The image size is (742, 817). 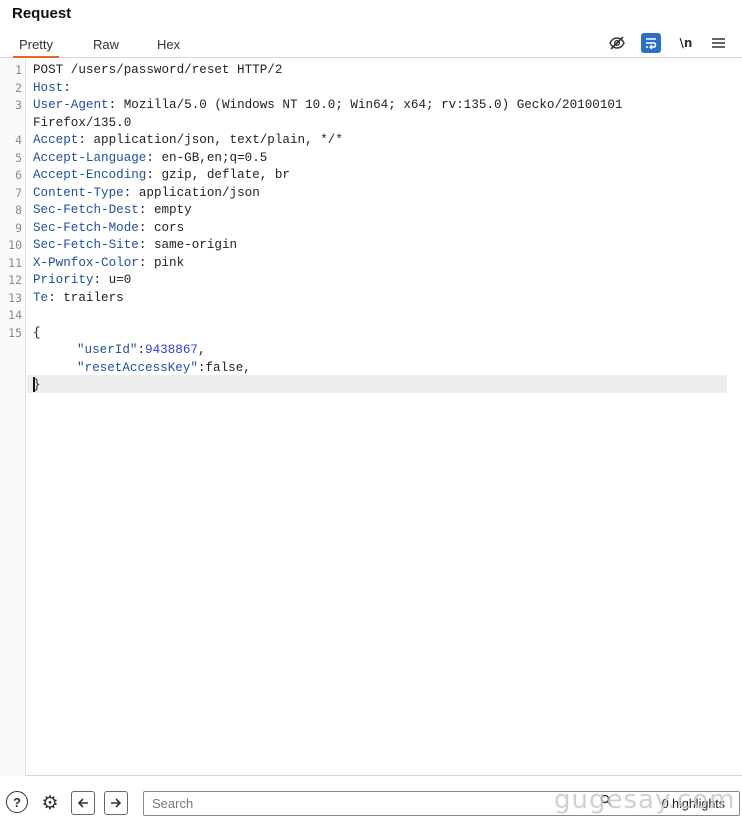 What do you see at coordinates (120, 280) in the screenshot?
I see `header-value: u=0` at bounding box center [120, 280].